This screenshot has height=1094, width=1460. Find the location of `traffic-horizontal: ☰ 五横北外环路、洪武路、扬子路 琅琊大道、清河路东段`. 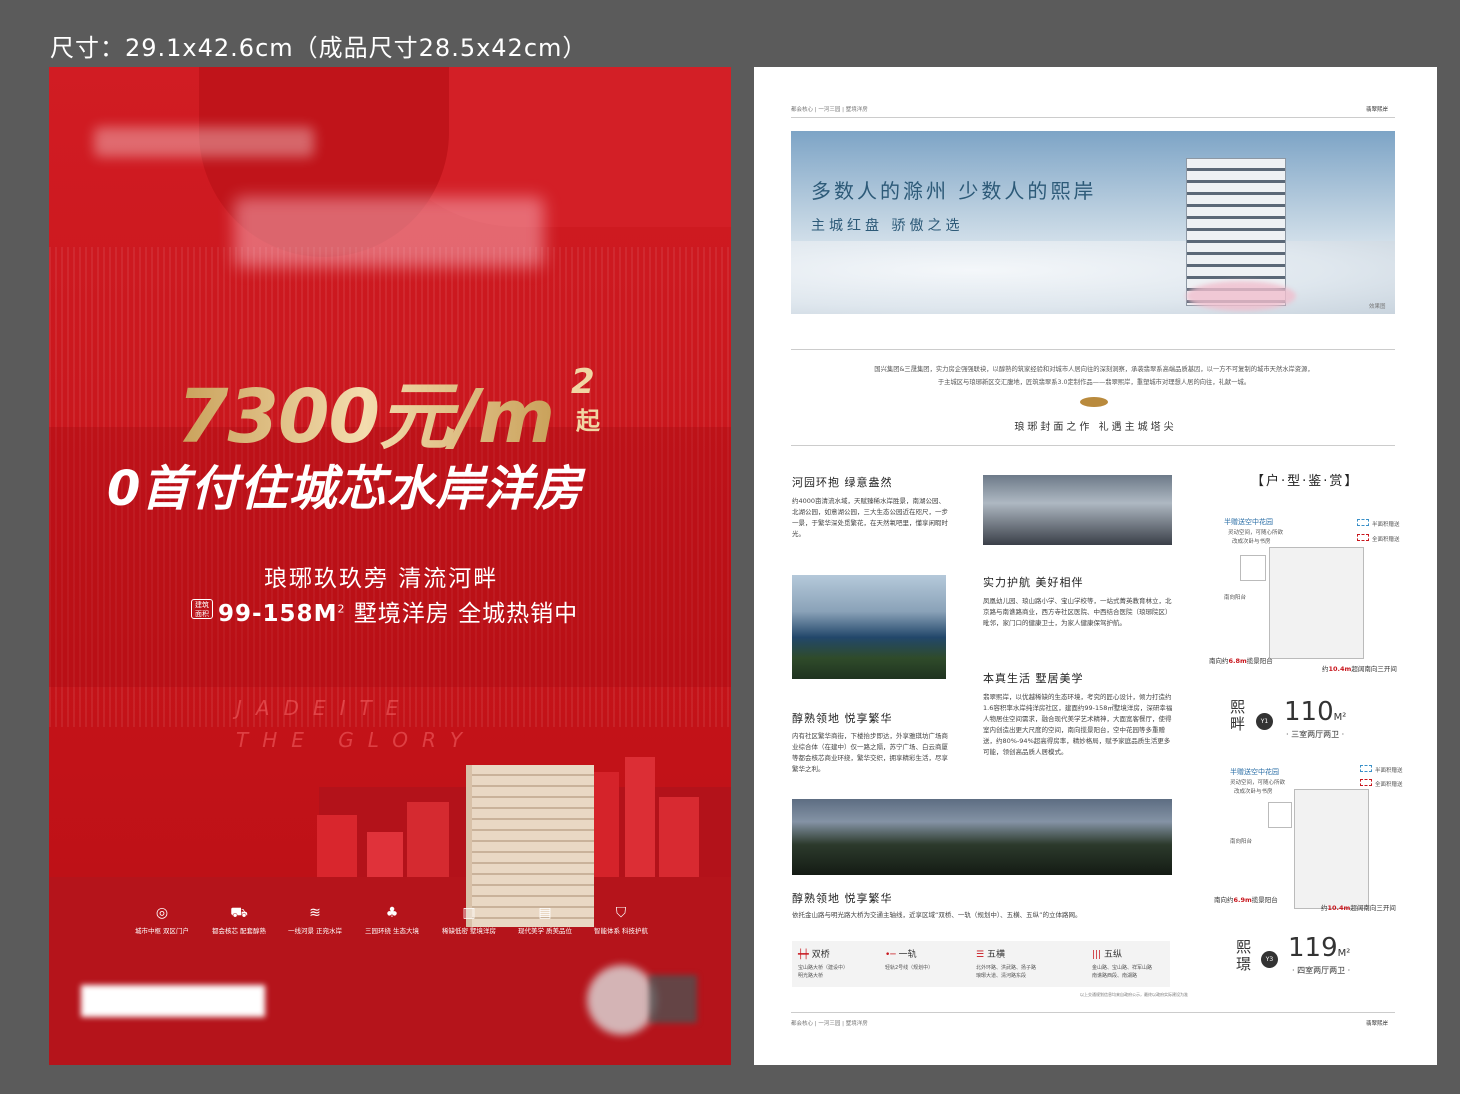

traffic-horizontal: ☰ 五横北外环路、洪武路、扬子路 琅琊大道、清河路东段 is located at coordinates (1006, 963).